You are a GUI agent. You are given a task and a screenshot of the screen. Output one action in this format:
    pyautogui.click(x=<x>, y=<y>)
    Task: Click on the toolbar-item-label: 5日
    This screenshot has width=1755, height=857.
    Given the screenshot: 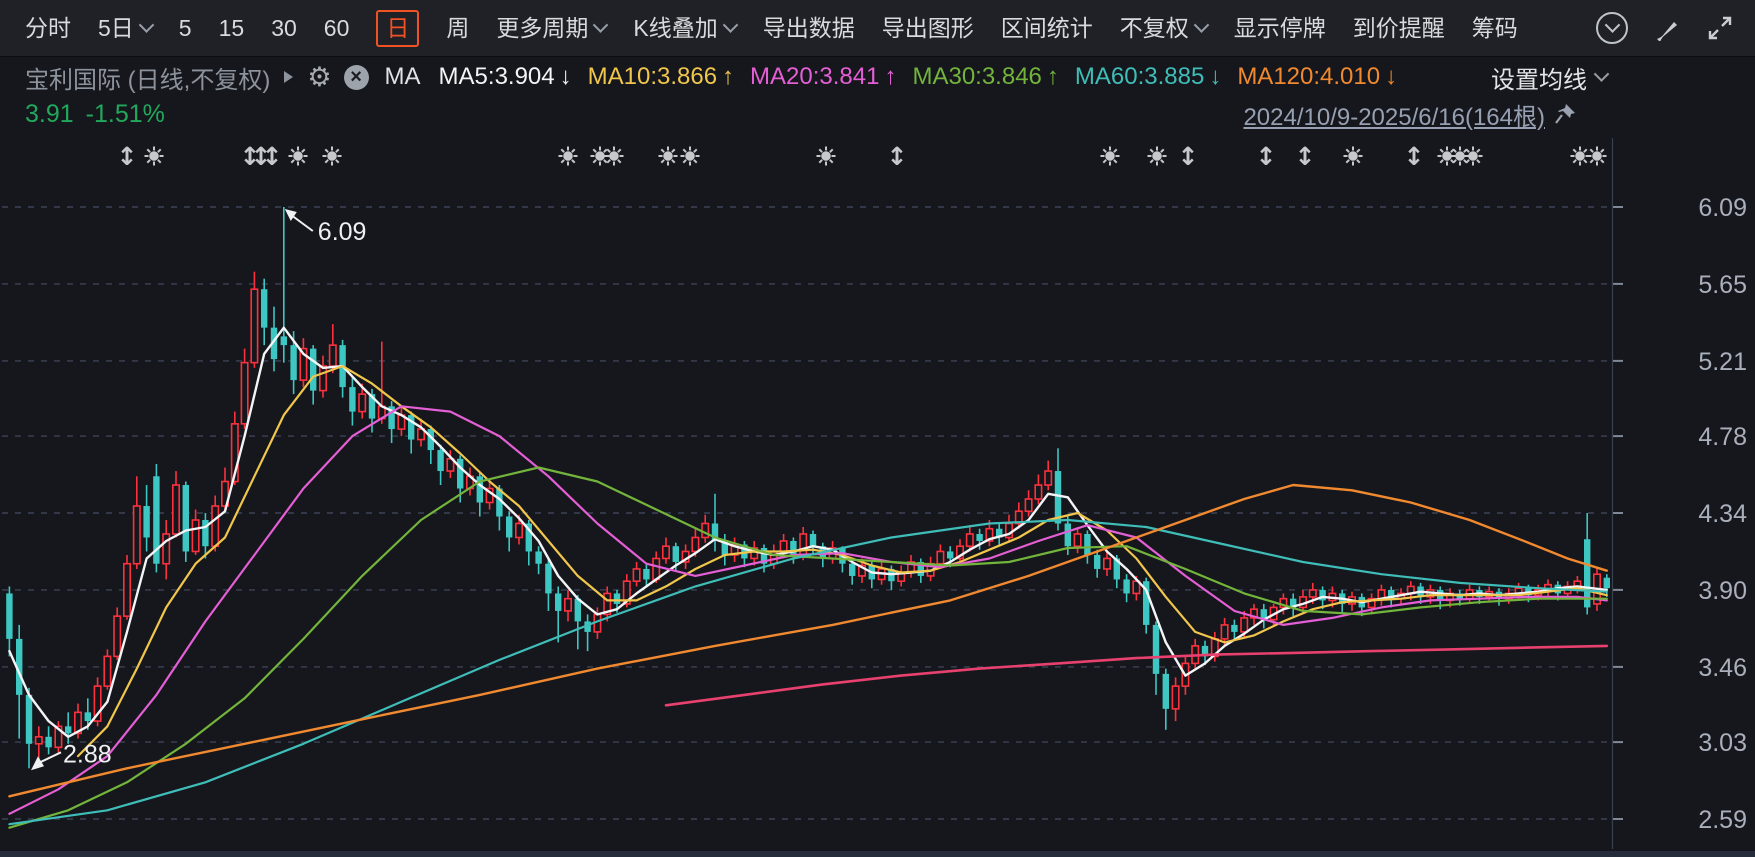 What is the action you would take?
    pyautogui.click(x=116, y=27)
    